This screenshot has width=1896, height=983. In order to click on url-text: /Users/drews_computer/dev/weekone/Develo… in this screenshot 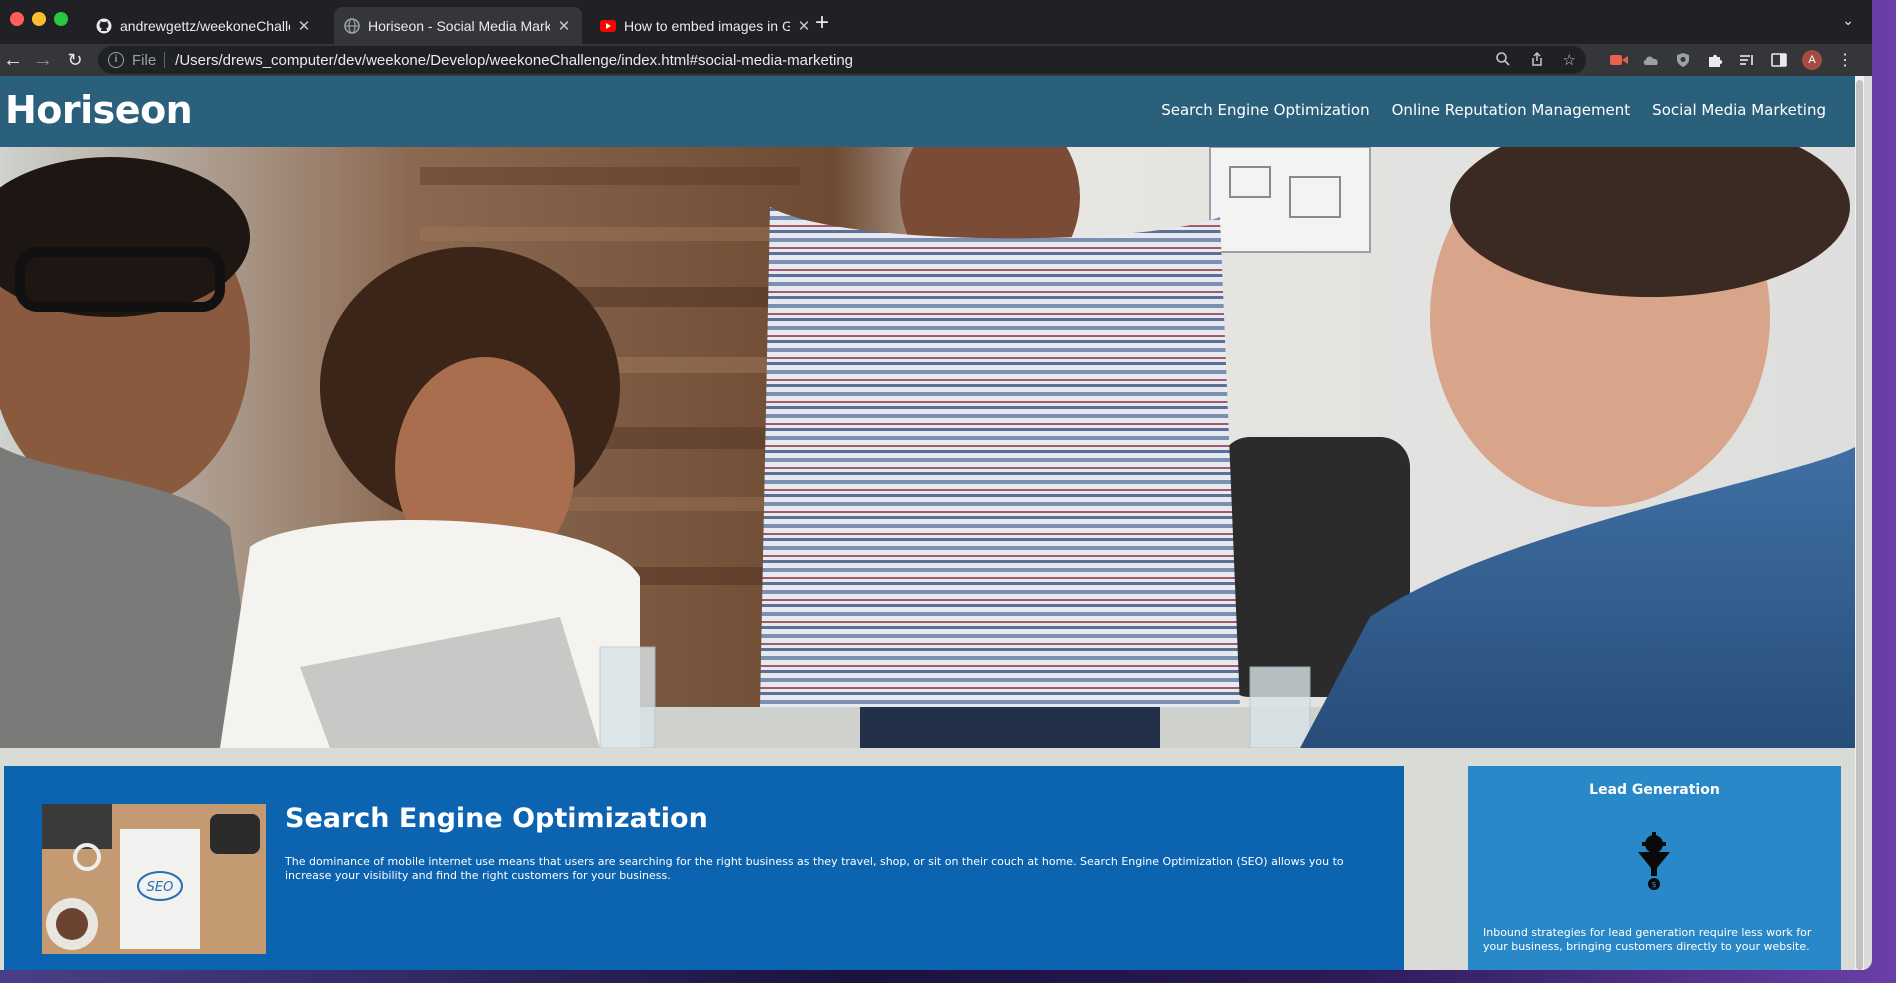, I will do `click(514, 60)`.